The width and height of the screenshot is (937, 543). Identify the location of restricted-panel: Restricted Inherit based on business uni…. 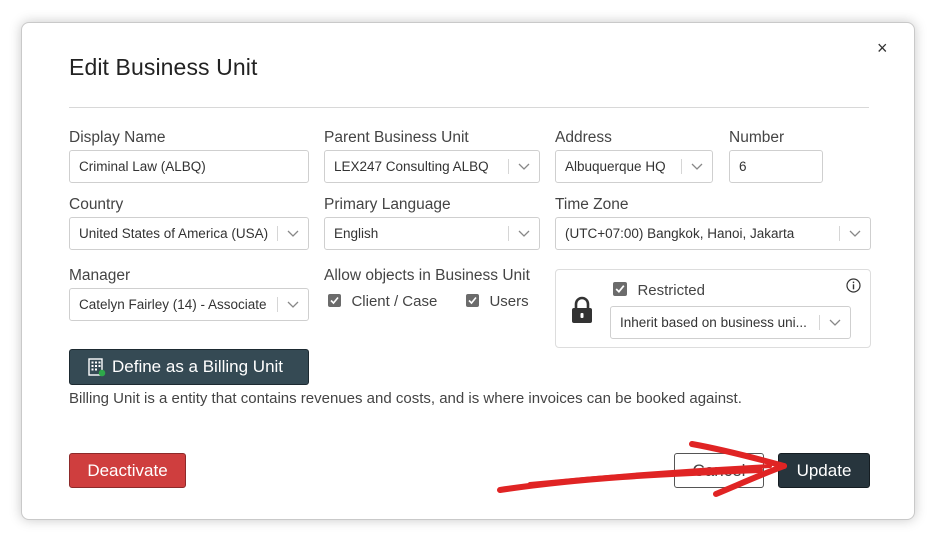
(713, 308).